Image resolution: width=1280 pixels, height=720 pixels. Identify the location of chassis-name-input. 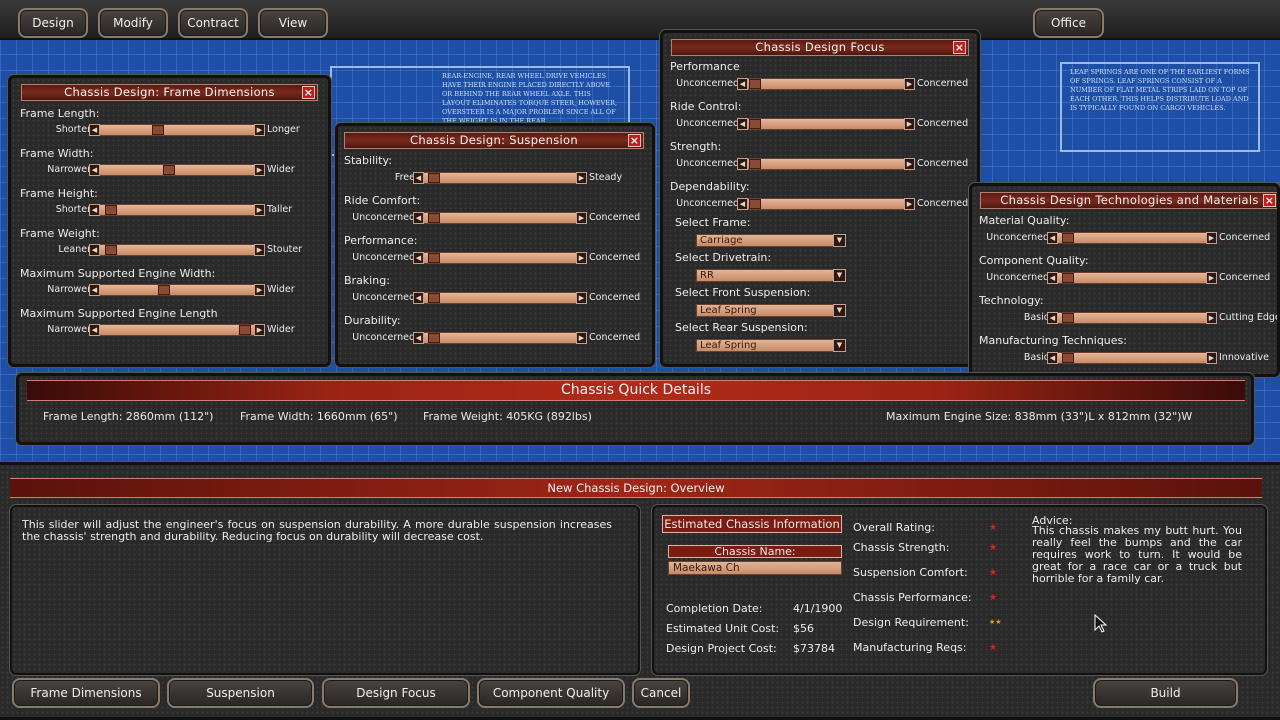
(755, 568).